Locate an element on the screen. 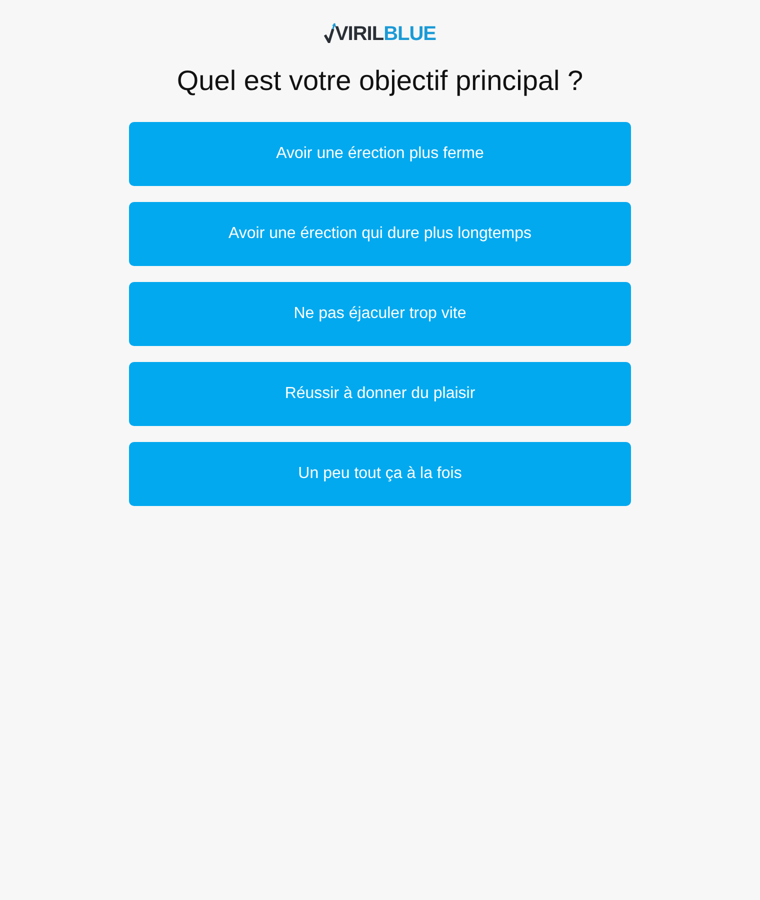 This screenshot has width=760, height=900. question-title: Quel est votre objectif principal ? is located at coordinates (380, 81).